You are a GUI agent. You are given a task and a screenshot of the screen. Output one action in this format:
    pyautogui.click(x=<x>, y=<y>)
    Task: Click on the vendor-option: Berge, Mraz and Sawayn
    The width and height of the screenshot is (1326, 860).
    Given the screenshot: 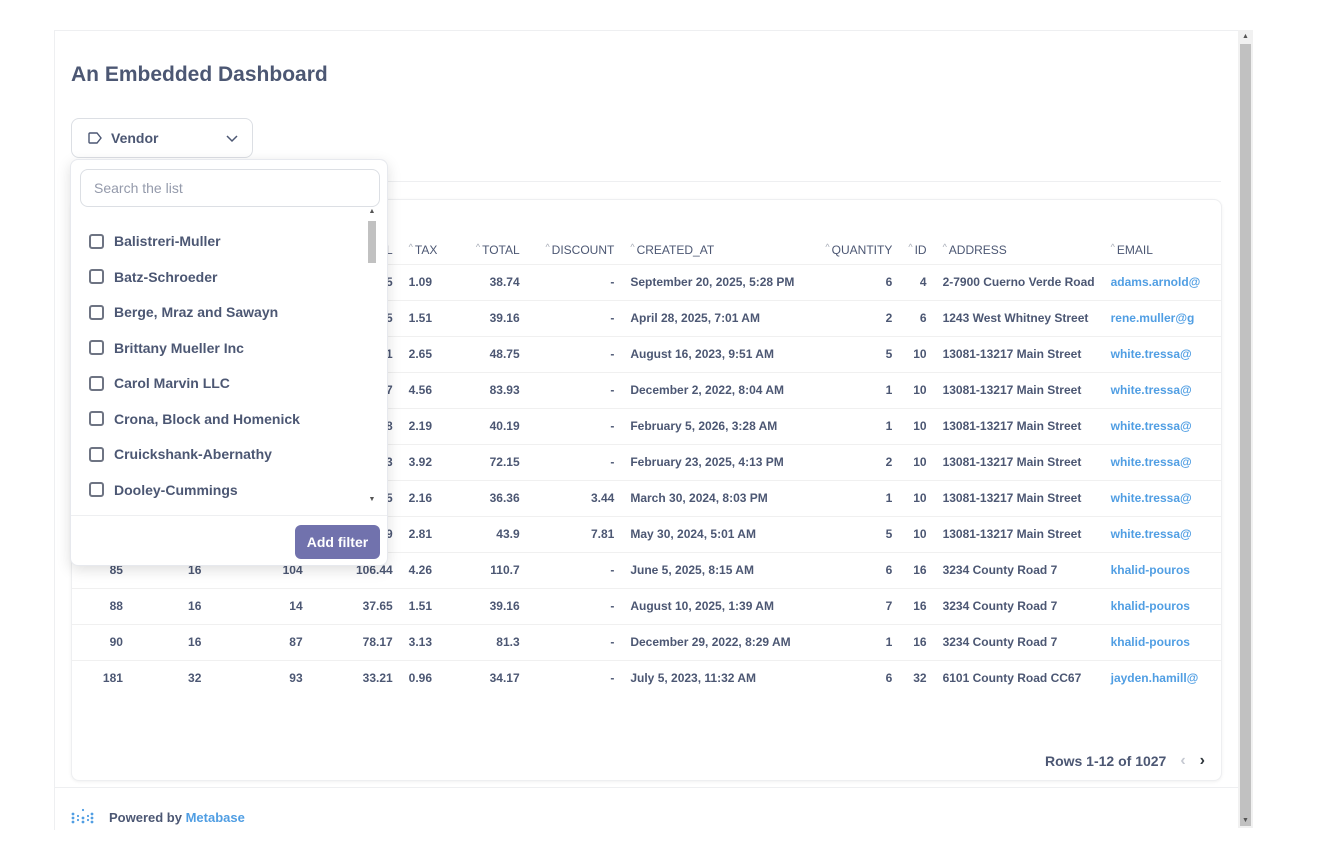 What is the action you would take?
    pyautogui.click(x=183, y=312)
    